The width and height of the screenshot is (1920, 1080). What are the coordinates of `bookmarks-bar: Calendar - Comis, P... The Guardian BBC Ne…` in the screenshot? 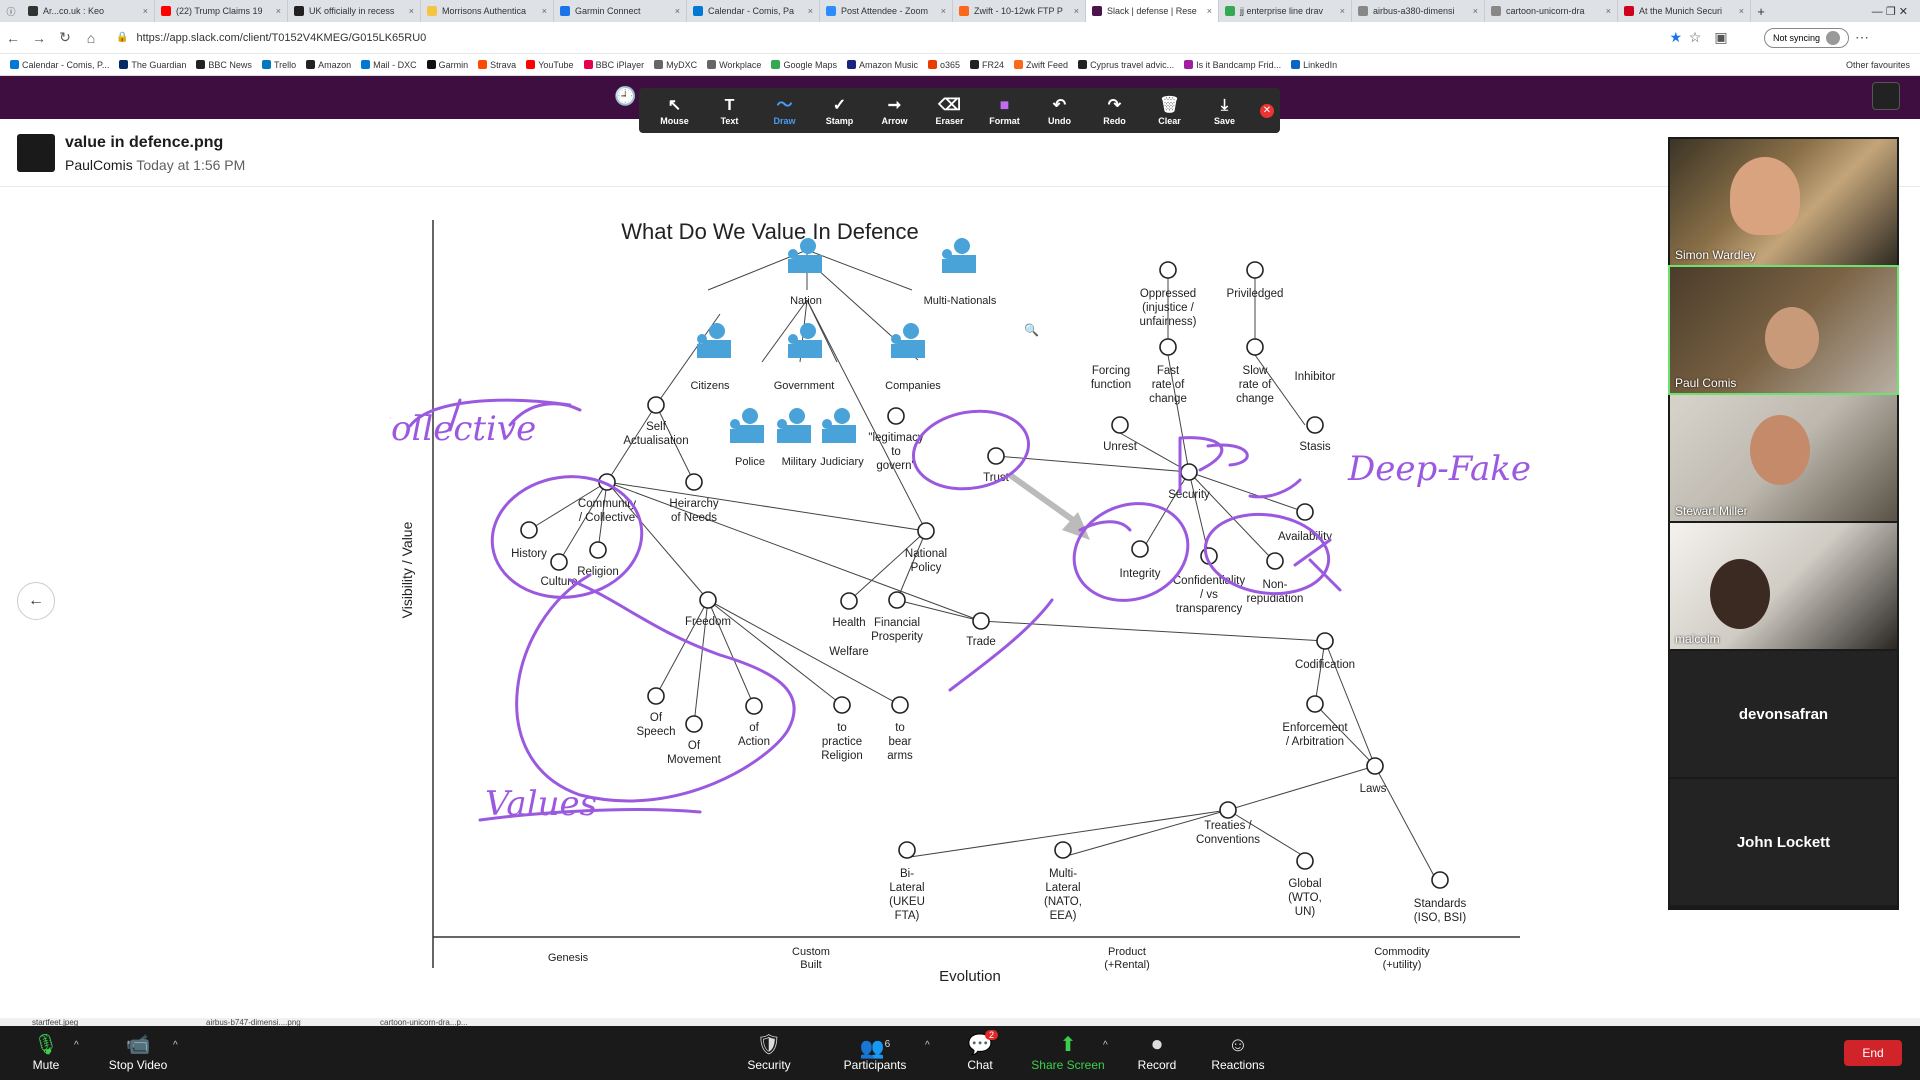 It's located at (960, 65).